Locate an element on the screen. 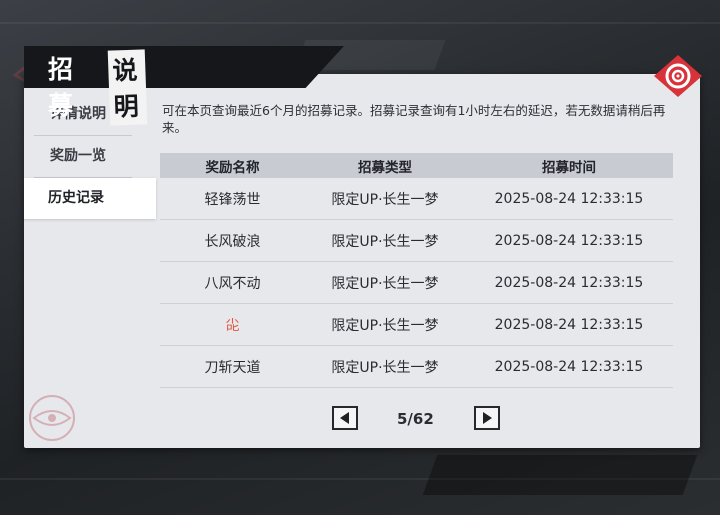 The image size is (720, 515). table-row: 长风破浪 限定UP·长生一梦 2025-08-24 12:33:15 is located at coordinates (416, 241).